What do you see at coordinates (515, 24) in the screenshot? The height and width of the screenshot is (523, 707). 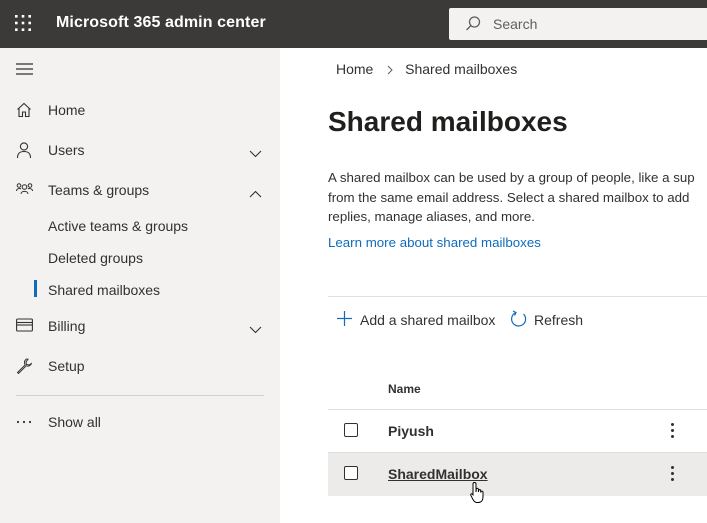 I see `search-placeholder: Search` at bounding box center [515, 24].